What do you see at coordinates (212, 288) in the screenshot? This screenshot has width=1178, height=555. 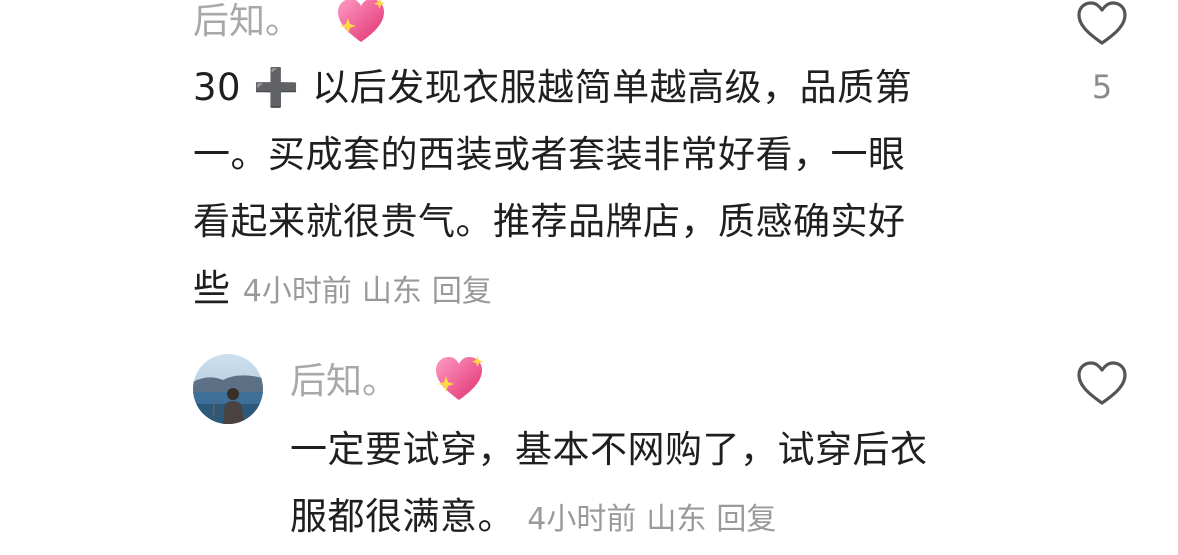 I see `comment-text-line: 些` at bounding box center [212, 288].